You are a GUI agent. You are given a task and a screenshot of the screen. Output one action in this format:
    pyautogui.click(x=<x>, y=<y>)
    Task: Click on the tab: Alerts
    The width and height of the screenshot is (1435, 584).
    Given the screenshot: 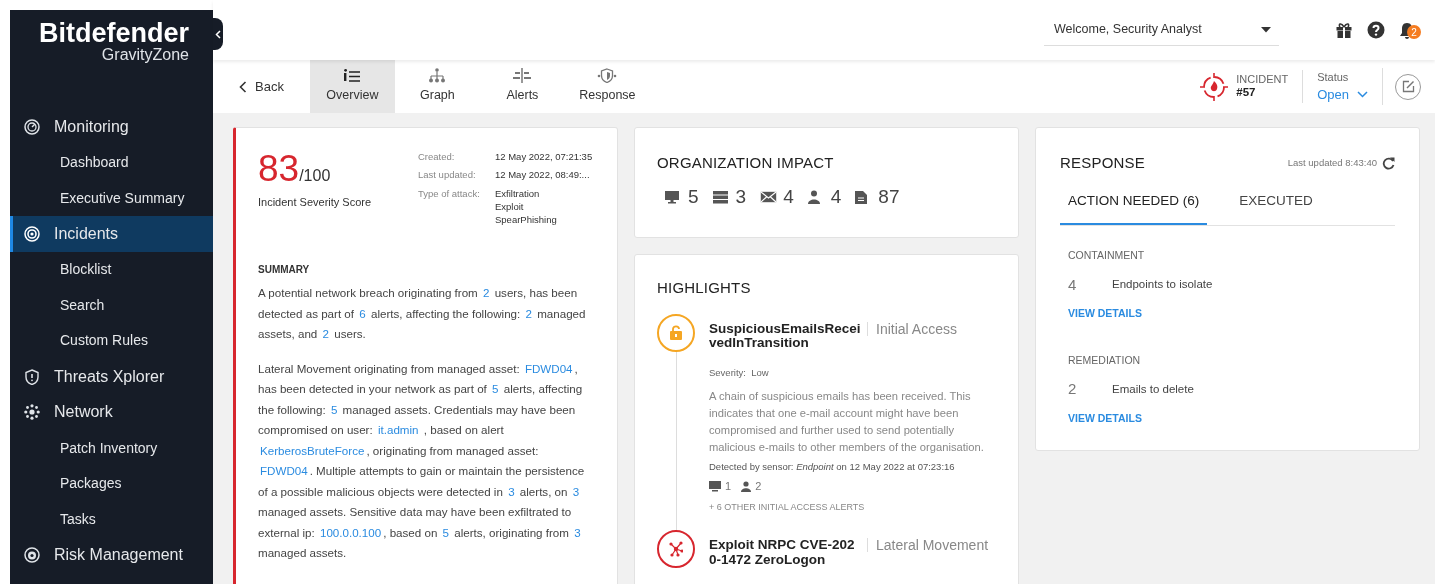 What is the action you would take?
    pyautogui.click(x=522, y=86)
    